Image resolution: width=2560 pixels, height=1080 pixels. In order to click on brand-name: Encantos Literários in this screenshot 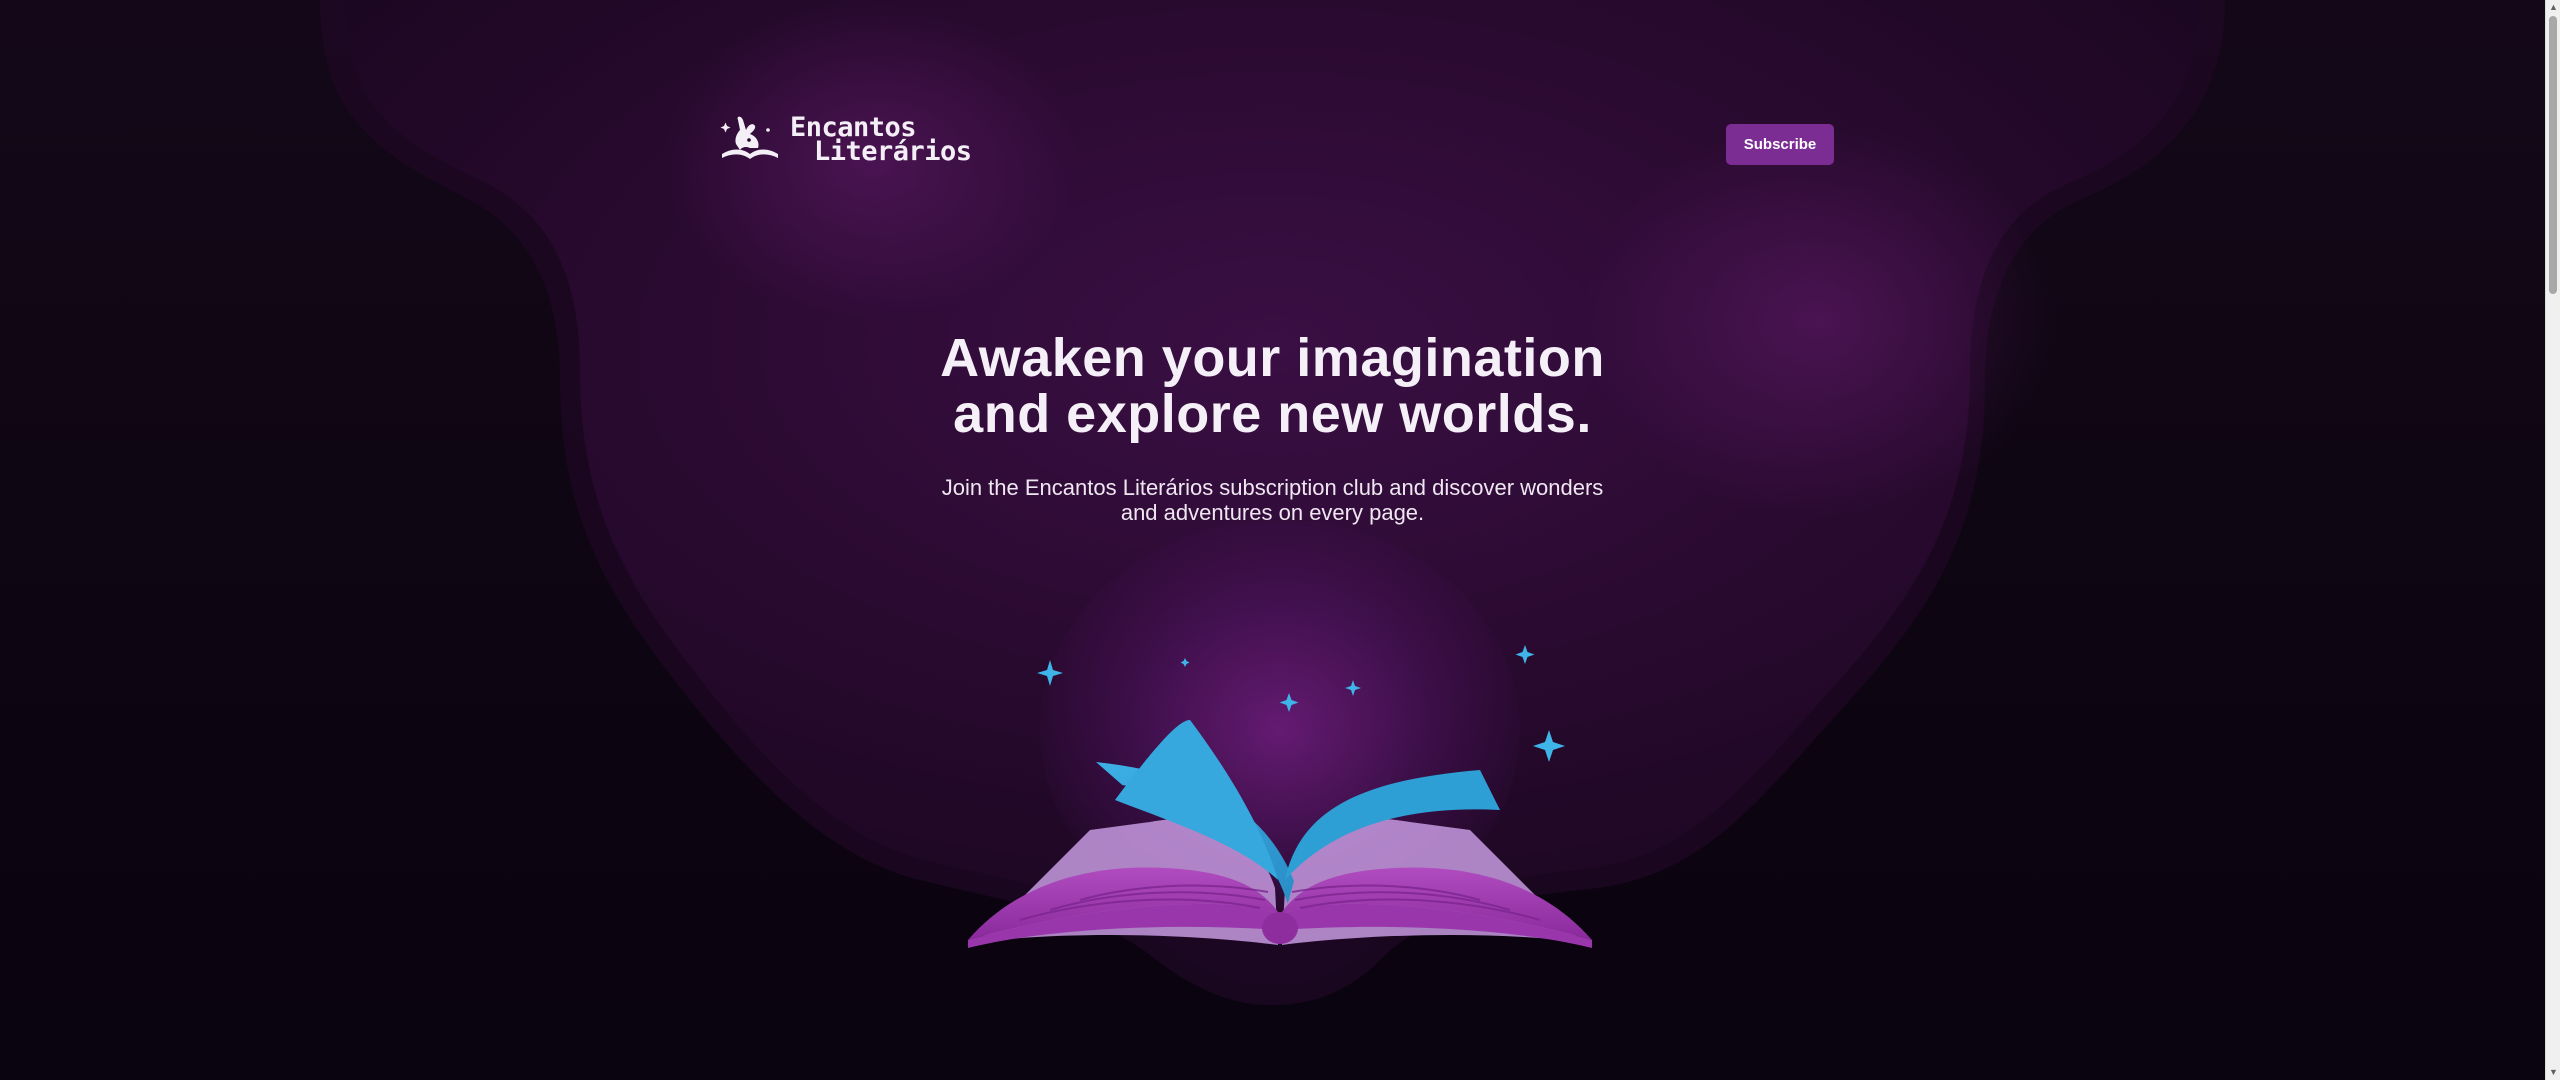, I will do `click(881, 140)`.